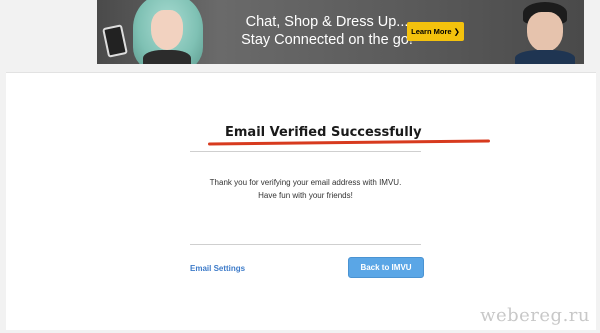  What do you see at coordinates (305, 195) in the screenshot?
I see `message-line-2: Have fun with your friends!` at bounding box center [305, 195].